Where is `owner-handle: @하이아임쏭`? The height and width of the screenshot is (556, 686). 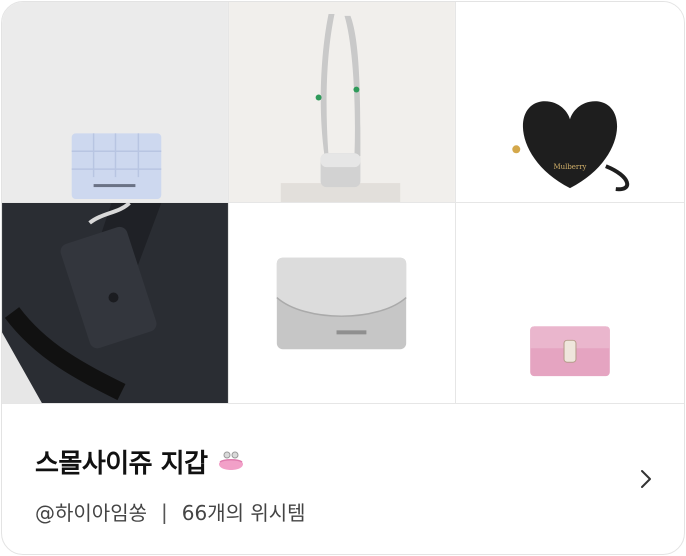
owner-handle: @하이아임쏭 is located at coordinates (91, 511).